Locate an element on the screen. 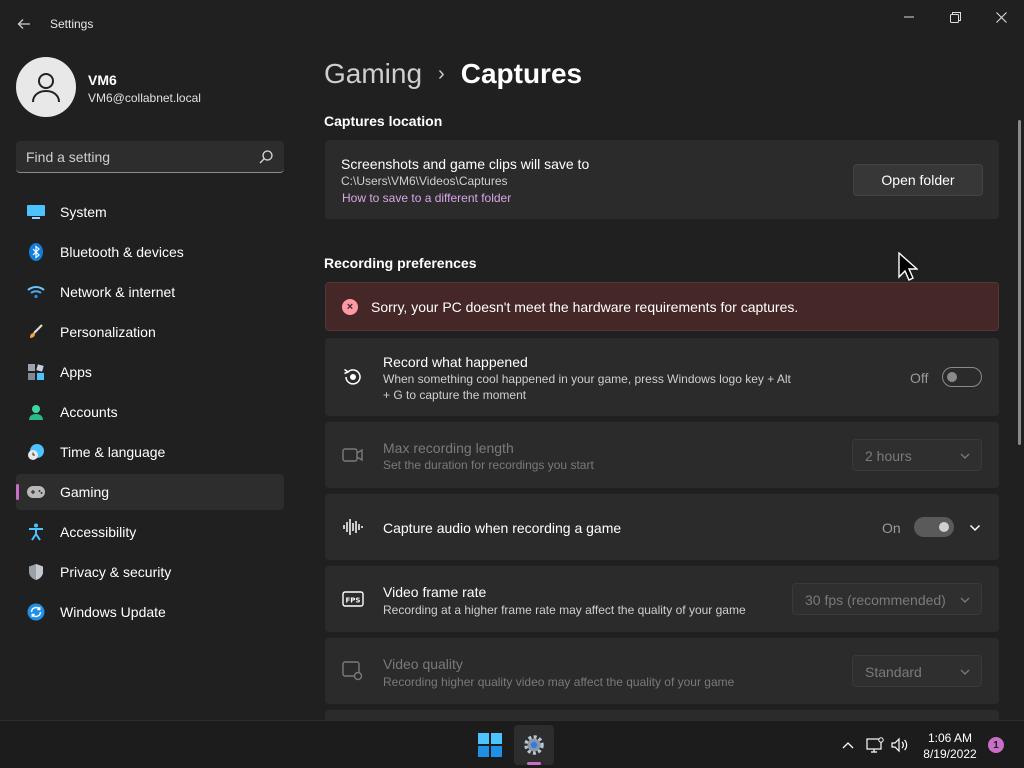 The height and width of the screenshot is (768, 1024). network-icon is located at coordinates (875, 745).